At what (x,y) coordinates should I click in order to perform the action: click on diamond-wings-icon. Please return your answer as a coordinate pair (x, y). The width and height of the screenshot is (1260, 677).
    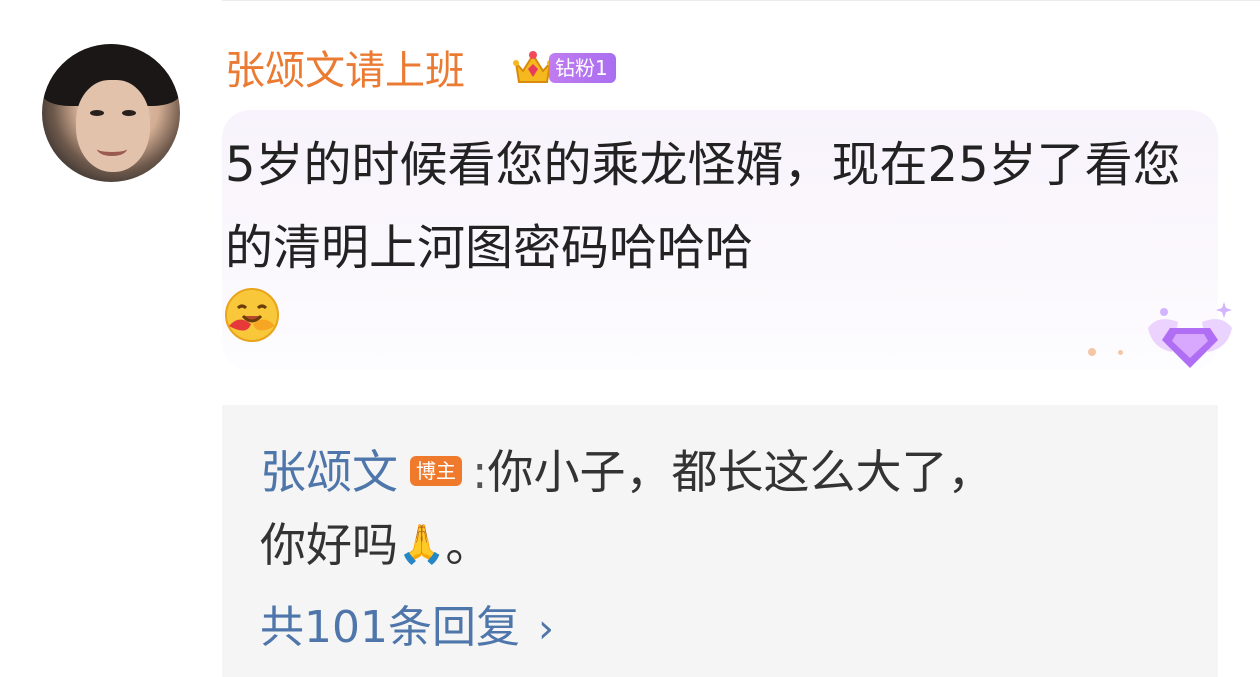
    Looking at the image, I should click on (1190, 335).